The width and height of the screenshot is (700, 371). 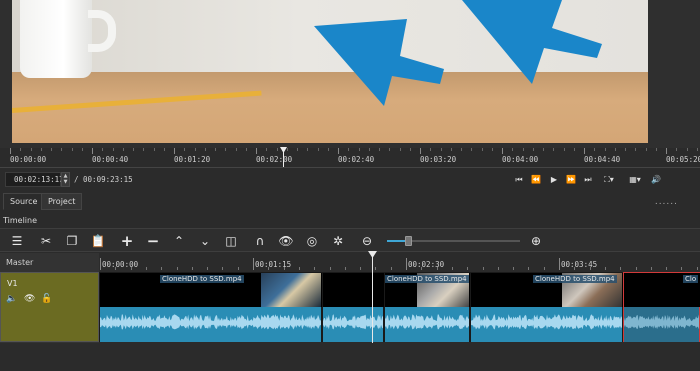 What do you see at coordinates (46, 241) in the screenshot?
I see `scissors-icon: ✂` at bounding box center [46, 241].